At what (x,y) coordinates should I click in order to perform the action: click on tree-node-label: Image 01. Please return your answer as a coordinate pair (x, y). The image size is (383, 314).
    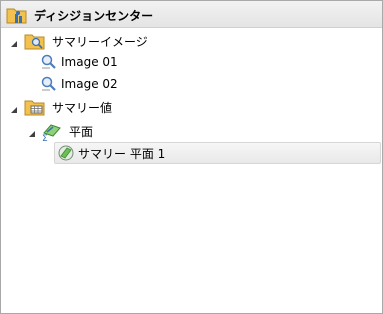
    Looking at the image, I should click on (89, 62).